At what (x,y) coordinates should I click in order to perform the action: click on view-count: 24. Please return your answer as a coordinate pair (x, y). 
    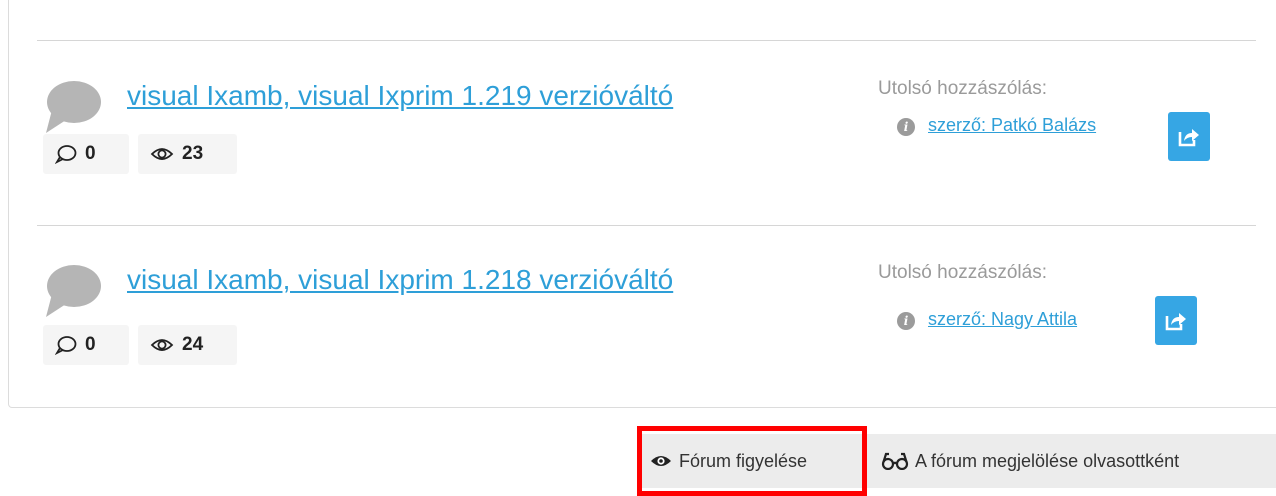
    Looking at the image, I should click on (187, 345).